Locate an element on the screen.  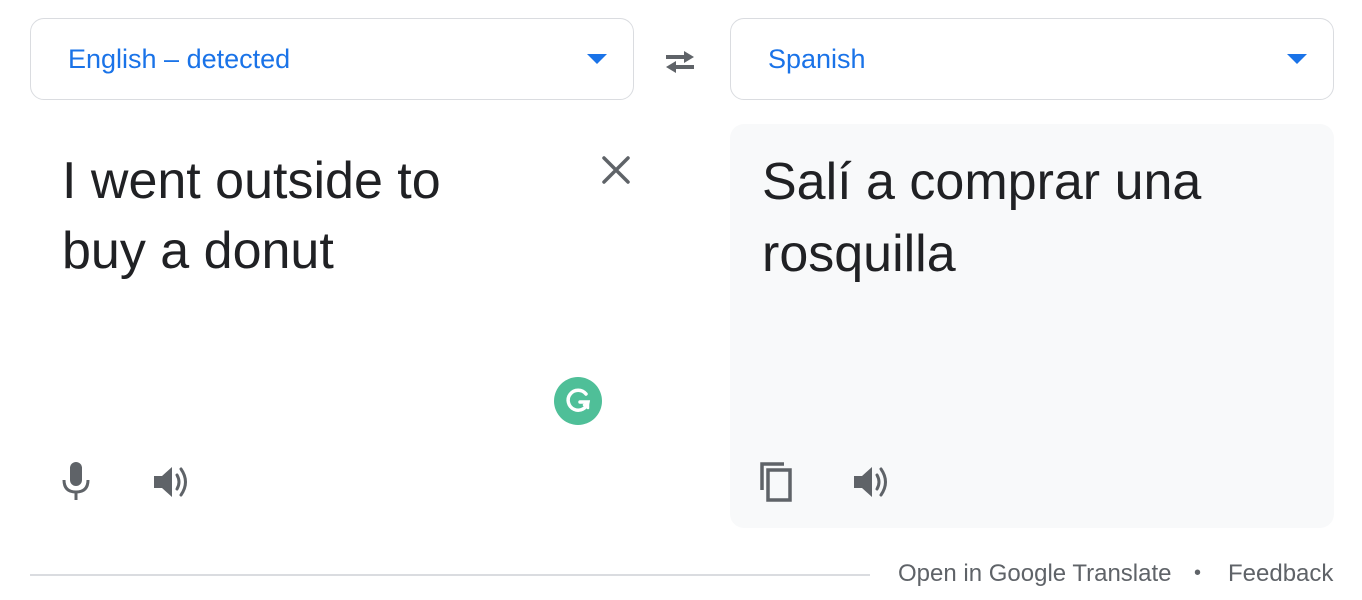
swap-languages-button is located at coordinates (680, 62).